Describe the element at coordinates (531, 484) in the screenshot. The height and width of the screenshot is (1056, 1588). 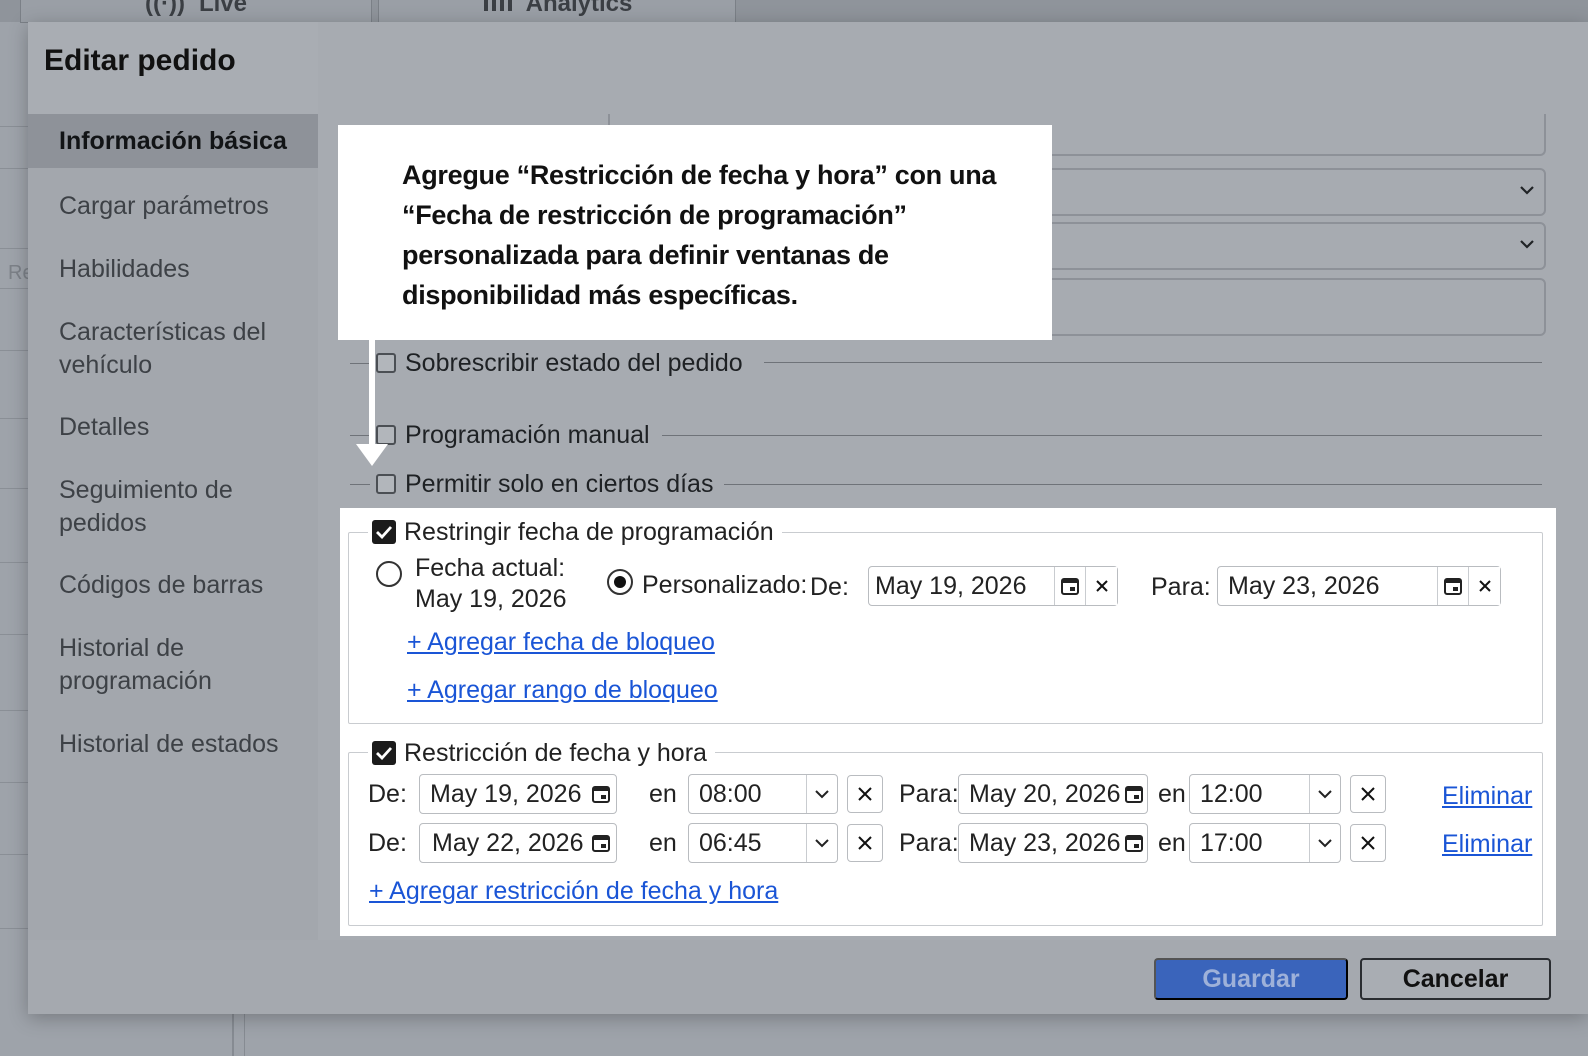
I see `certain-days-row: Permitir solo en ciertos días` at that location.